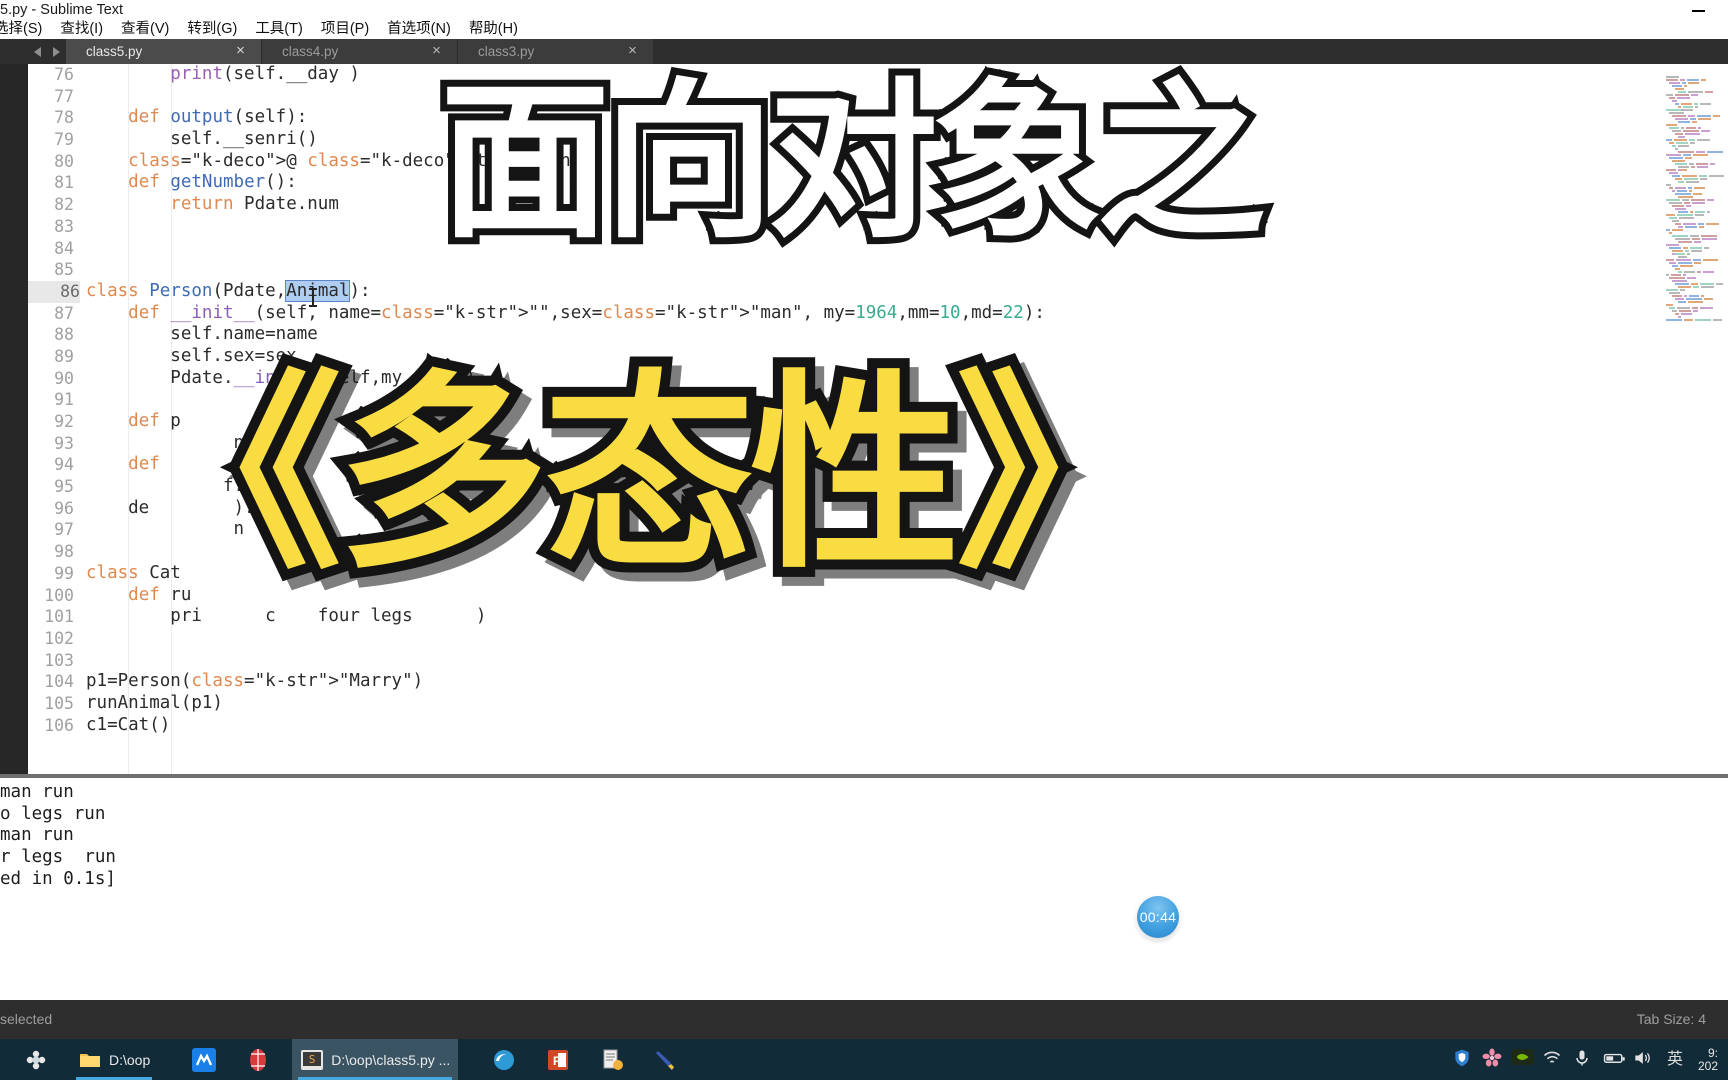  What do you see at coordinates (1495, 1060) in the screenshot?
I see `flower-icon` at bounding box center [1495, 1060].